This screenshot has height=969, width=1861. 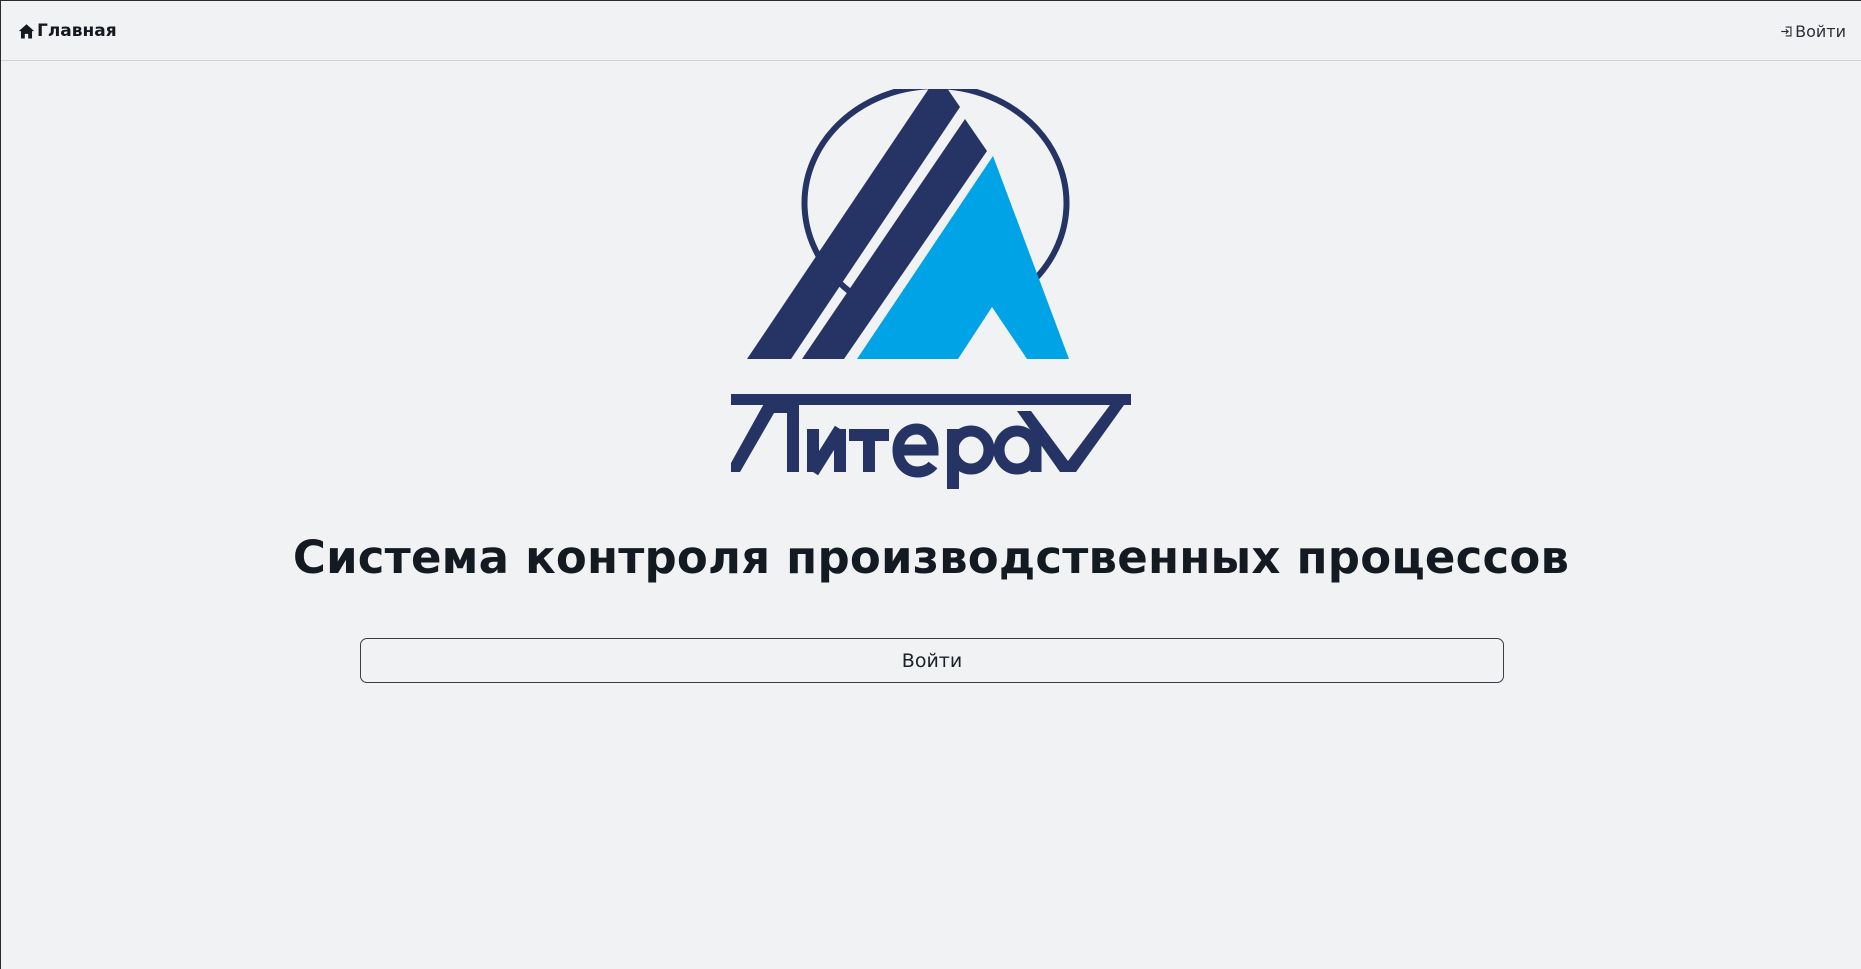 I want to click on logo-letter-l, so click(x=762, y=436).